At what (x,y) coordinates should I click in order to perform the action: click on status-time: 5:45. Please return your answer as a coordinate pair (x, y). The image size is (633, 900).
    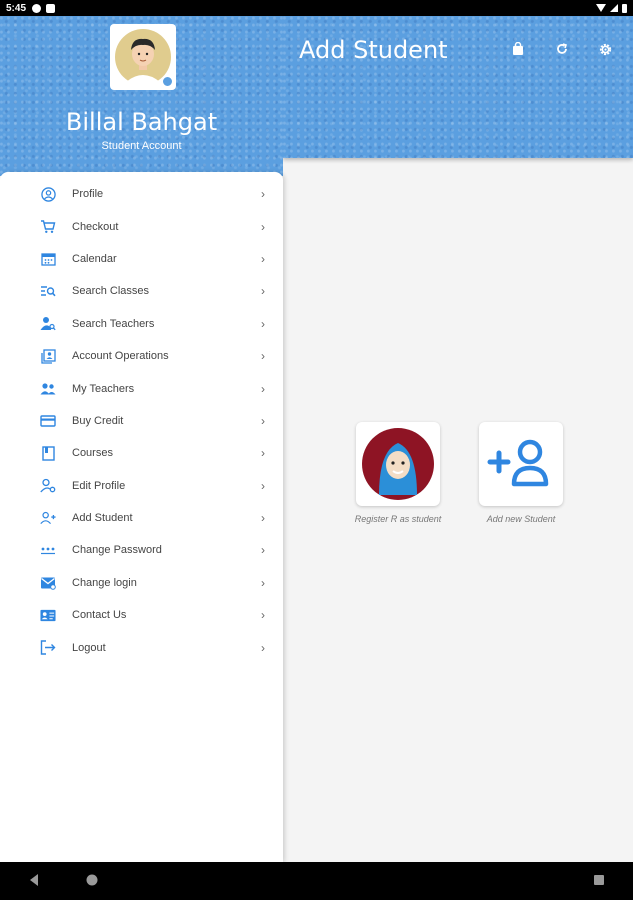
    Looking at the image, I should click on (16, 8).